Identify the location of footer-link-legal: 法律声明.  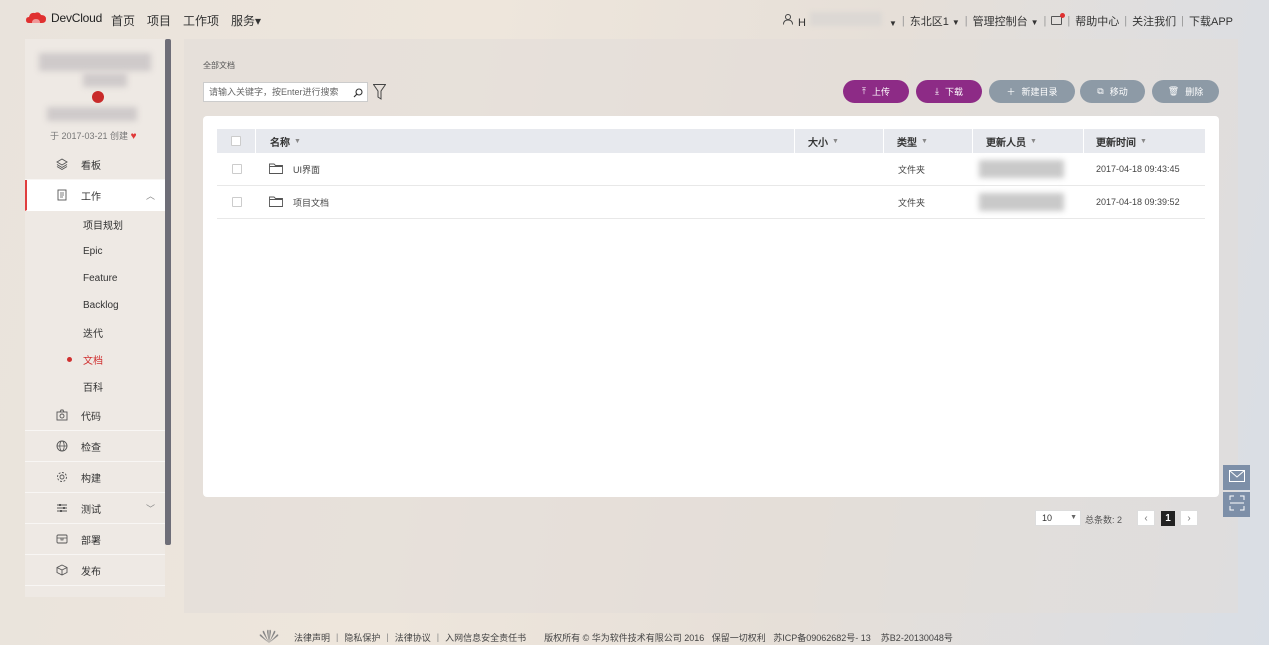
(312, 637).